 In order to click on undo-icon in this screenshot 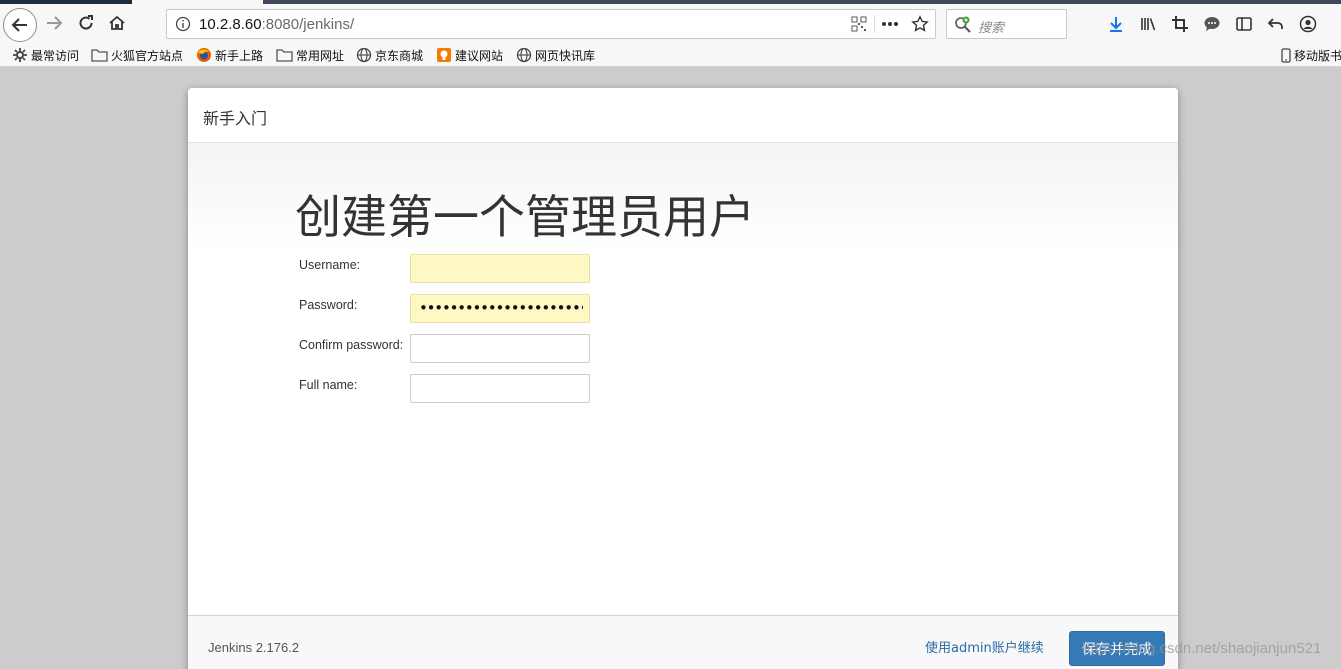, I will do `click(1275, 23)`.